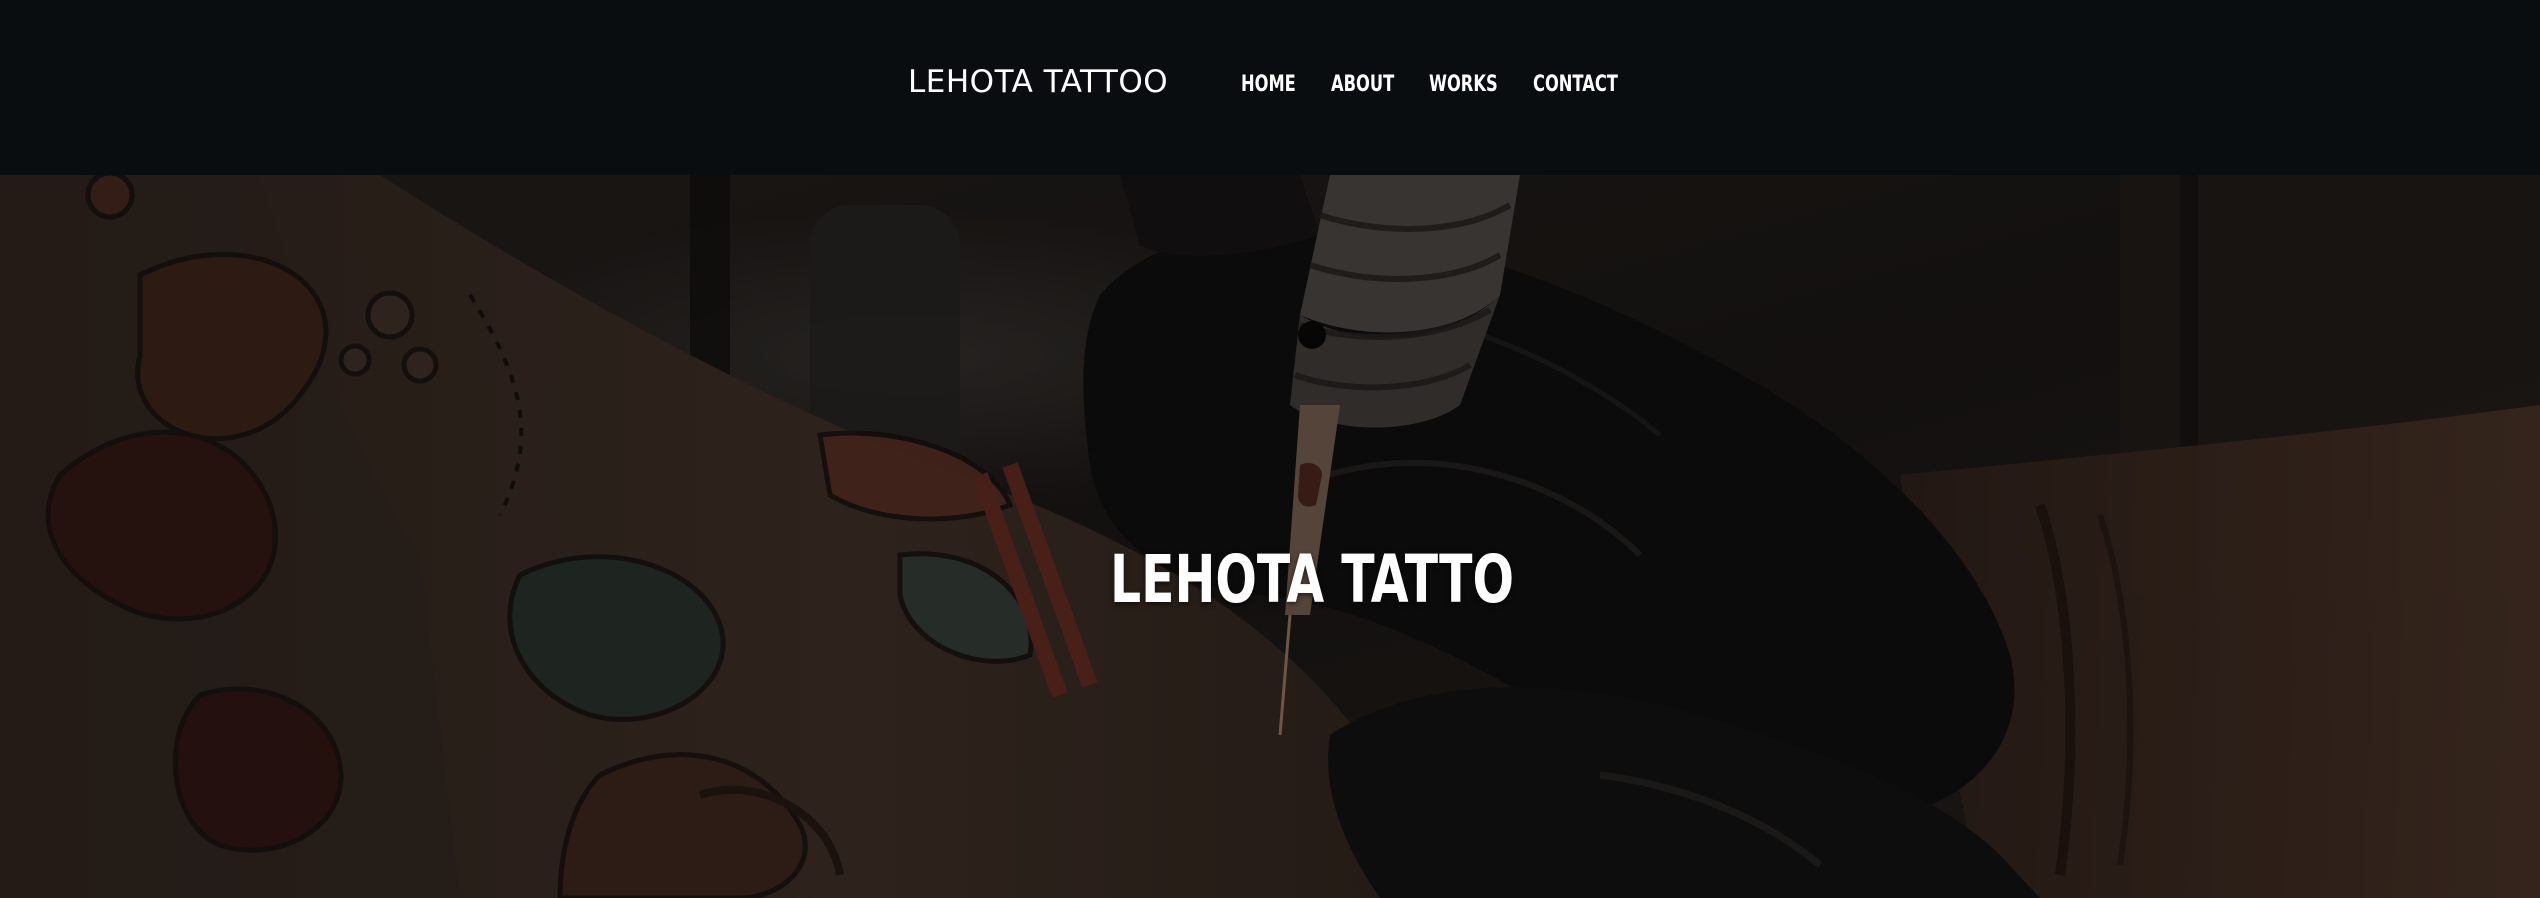  Describe the element at coordinates (1362, 84) in the screenshot. I see `nav-about-link: ABOUT` at that location.